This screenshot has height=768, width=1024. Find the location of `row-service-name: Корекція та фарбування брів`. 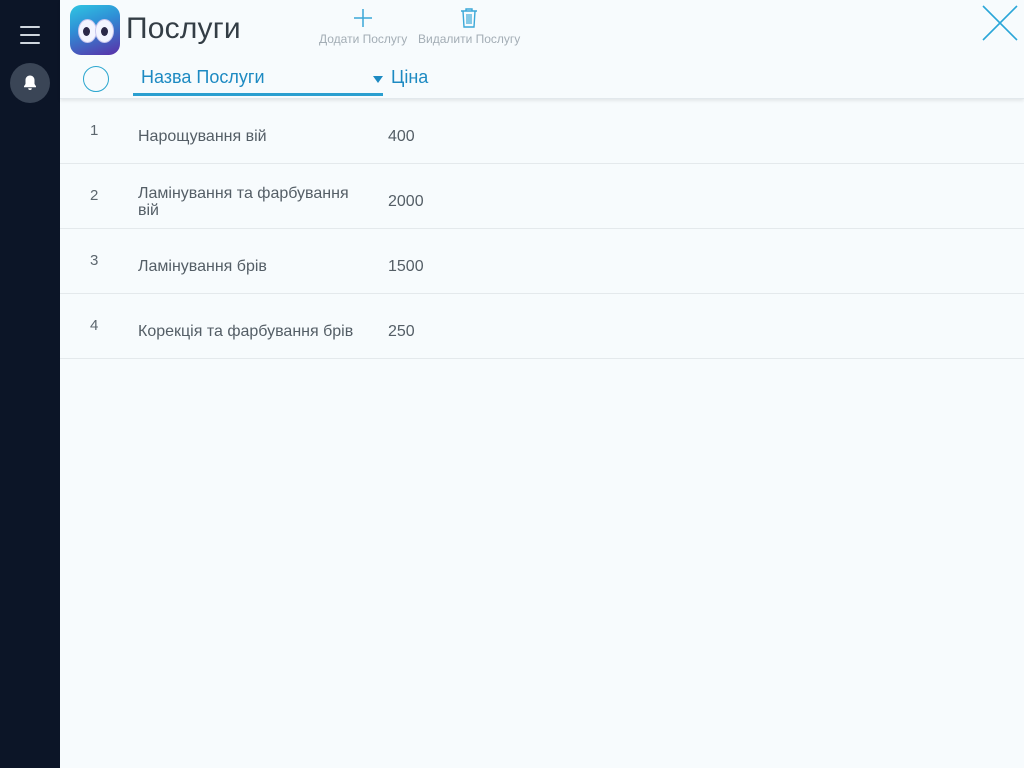

row-service-name: Корекція та фарбування брів is located at coordinates (246, 331).